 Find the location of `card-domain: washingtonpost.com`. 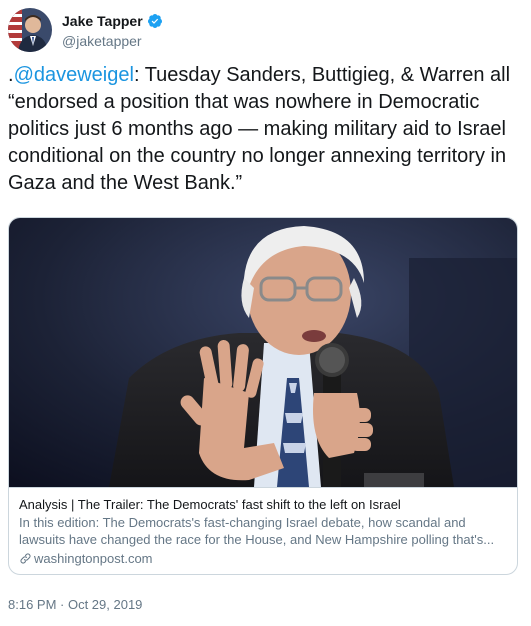

card-domain: washingtonpost.com is located at coordinates (93, 558).